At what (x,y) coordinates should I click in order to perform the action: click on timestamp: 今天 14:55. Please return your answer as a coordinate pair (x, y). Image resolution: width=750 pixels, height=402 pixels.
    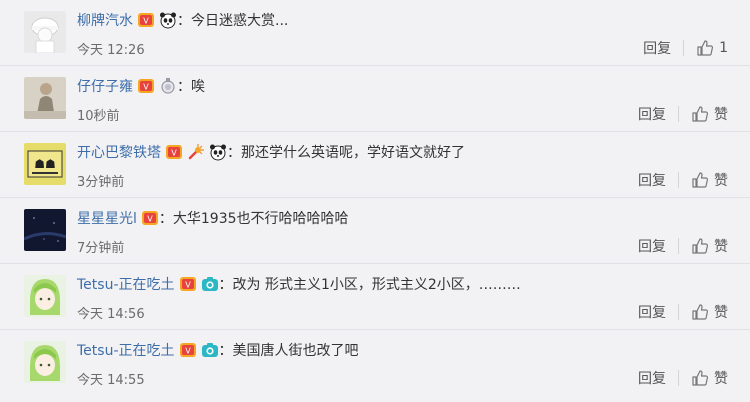
    Looking at the image, I should click on (111, 380).